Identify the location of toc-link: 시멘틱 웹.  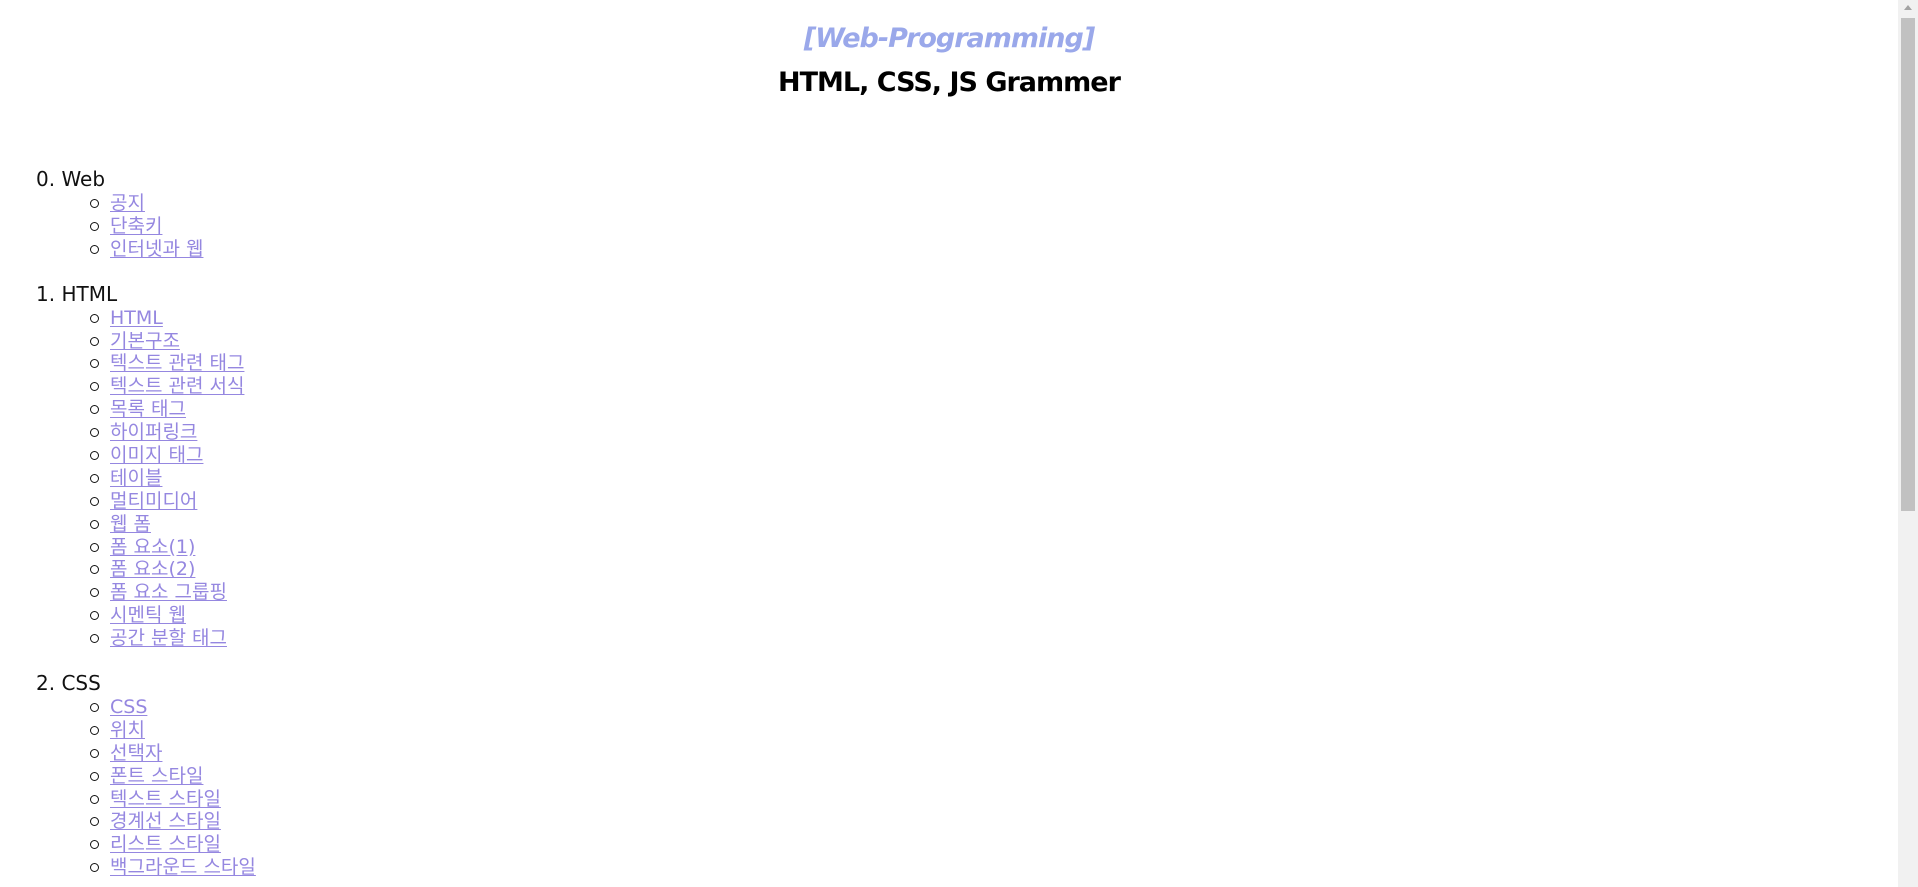
(148, 615).